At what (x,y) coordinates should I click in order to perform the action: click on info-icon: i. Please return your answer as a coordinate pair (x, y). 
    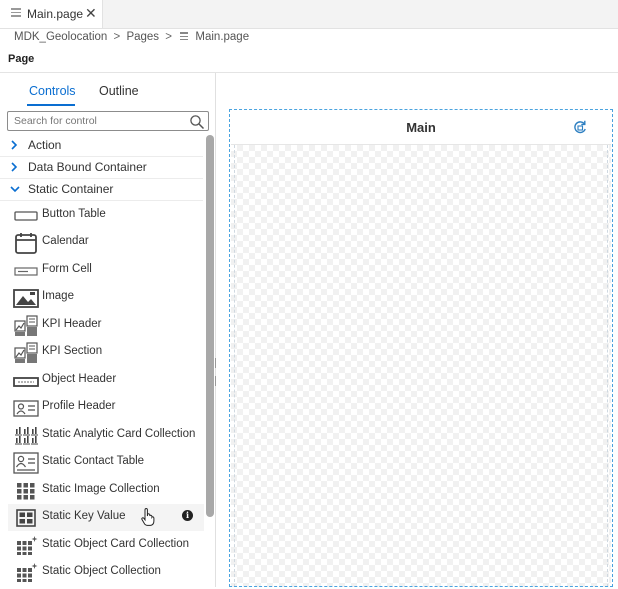
    Looking at the image, I should click on (187, 515).